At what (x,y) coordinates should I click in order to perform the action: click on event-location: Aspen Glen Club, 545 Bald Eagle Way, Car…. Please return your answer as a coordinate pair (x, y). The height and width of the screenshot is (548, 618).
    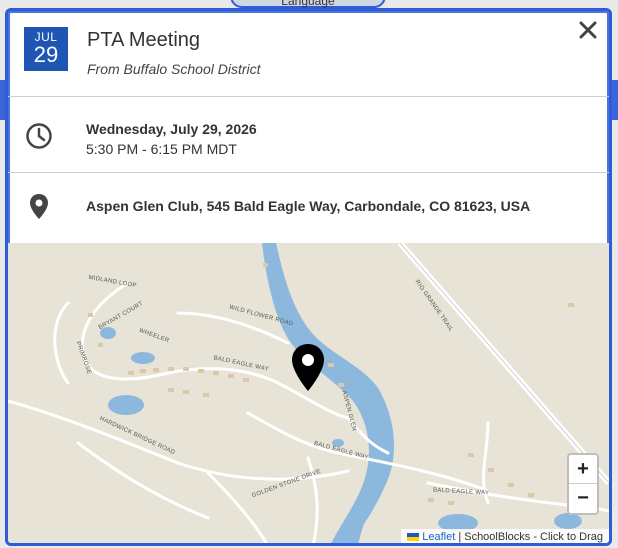
    Looking at the image, I should click on (308, 206).